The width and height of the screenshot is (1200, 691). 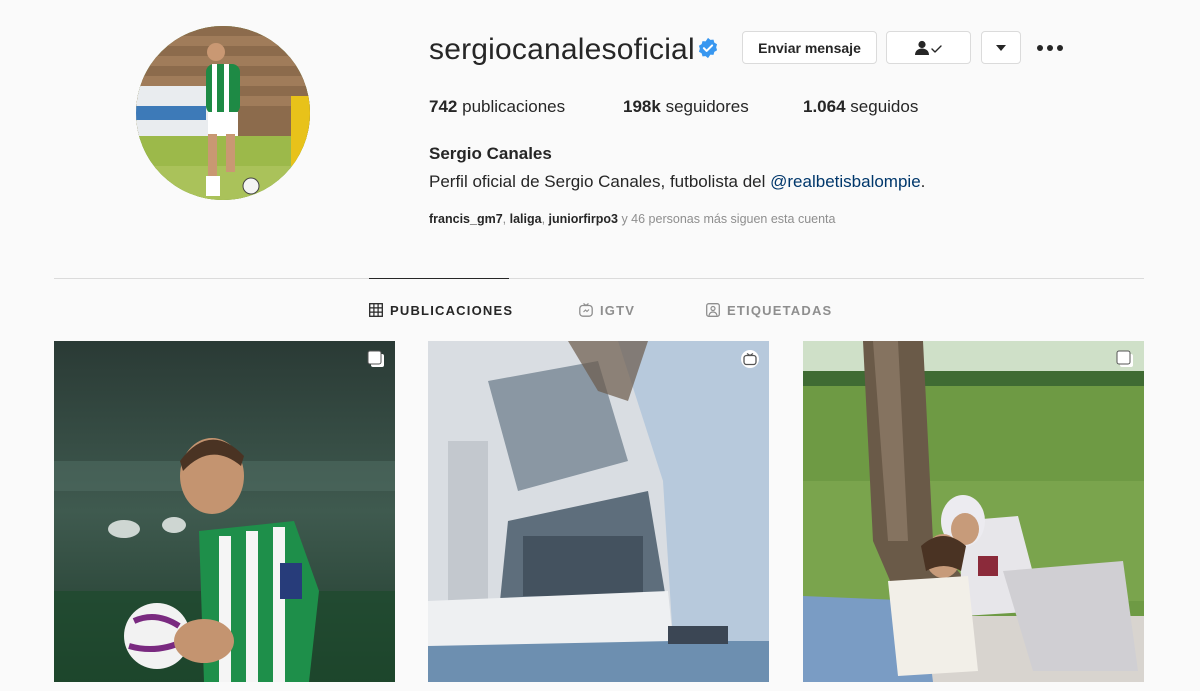 I want to click on verified-badge-icon, so click(x=708, y=48).